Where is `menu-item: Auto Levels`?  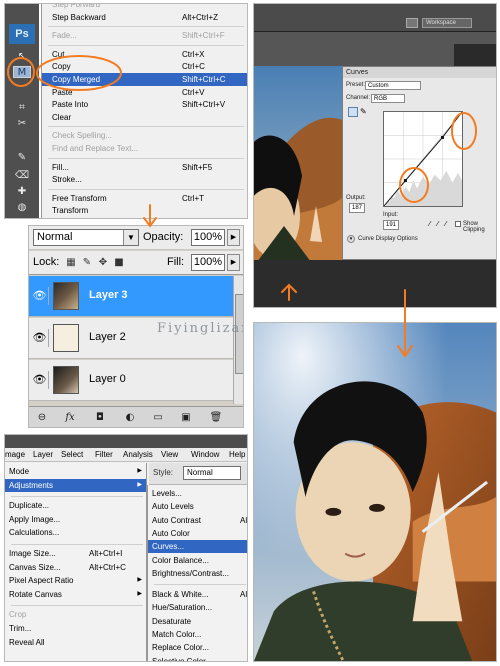
menu-item: Auto Levels is located at coordinates (197, 506).